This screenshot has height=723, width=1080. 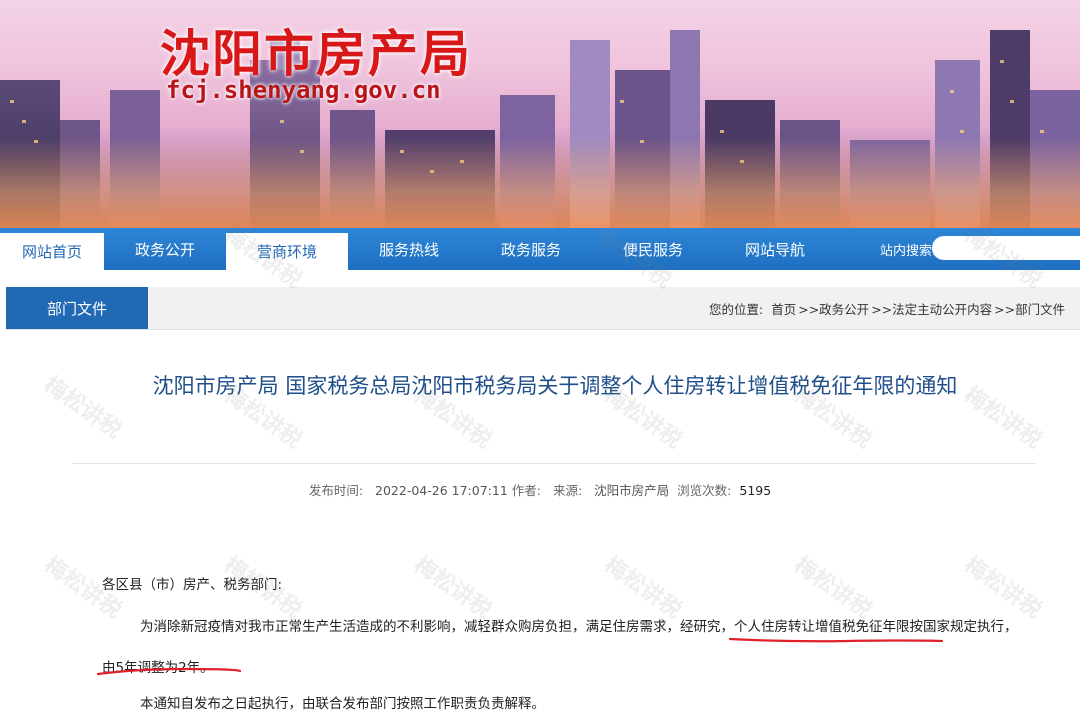 What do you see at coordinates (1029, 308) in the screenshot?
I see `breadcrumb-item-dept-docs: >>部门文件` at bounding box center [1029, 308].